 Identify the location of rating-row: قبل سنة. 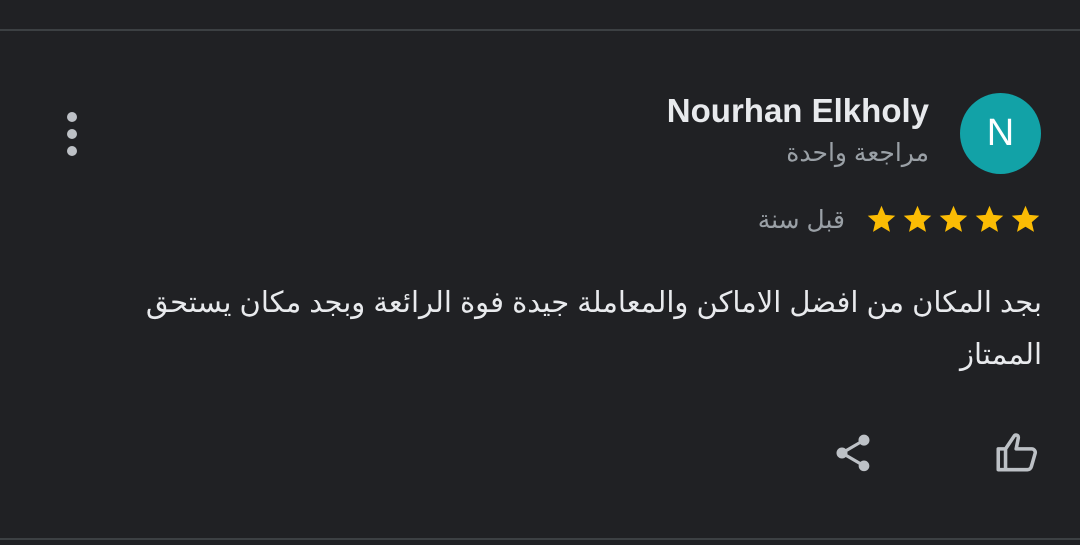
(900, 219).